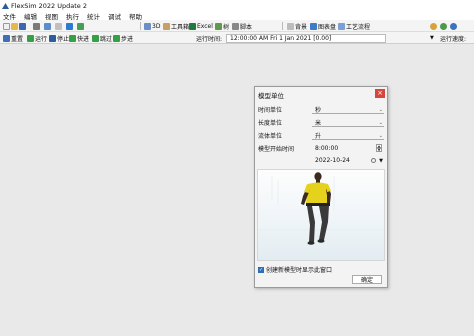 The image size is (474, 336). Describe the element at coordinates (380, 93) in the screenshot. I see `close-button: ×` at that location.